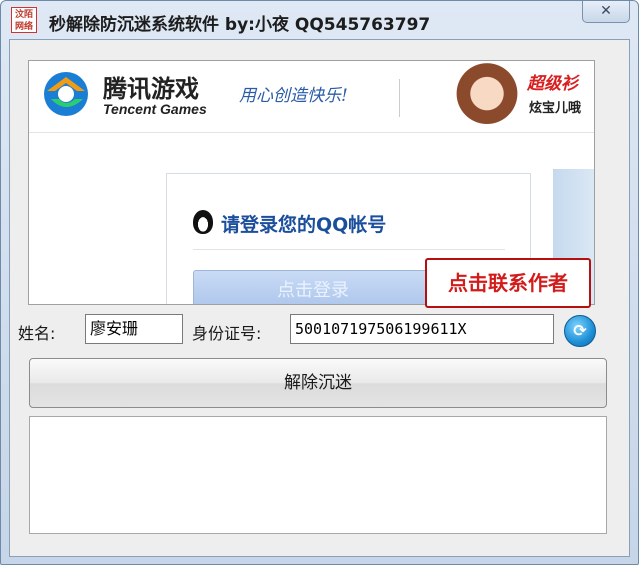  I want to click on name-label: 姓名:, so click(37, 333).